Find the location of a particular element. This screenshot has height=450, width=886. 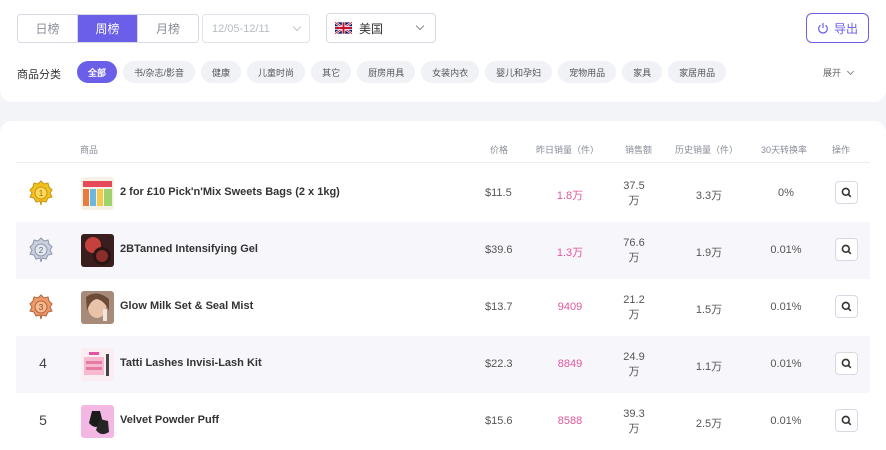

yesterday-sales-cell: 1.8万 is located at coordinates (570, 196).